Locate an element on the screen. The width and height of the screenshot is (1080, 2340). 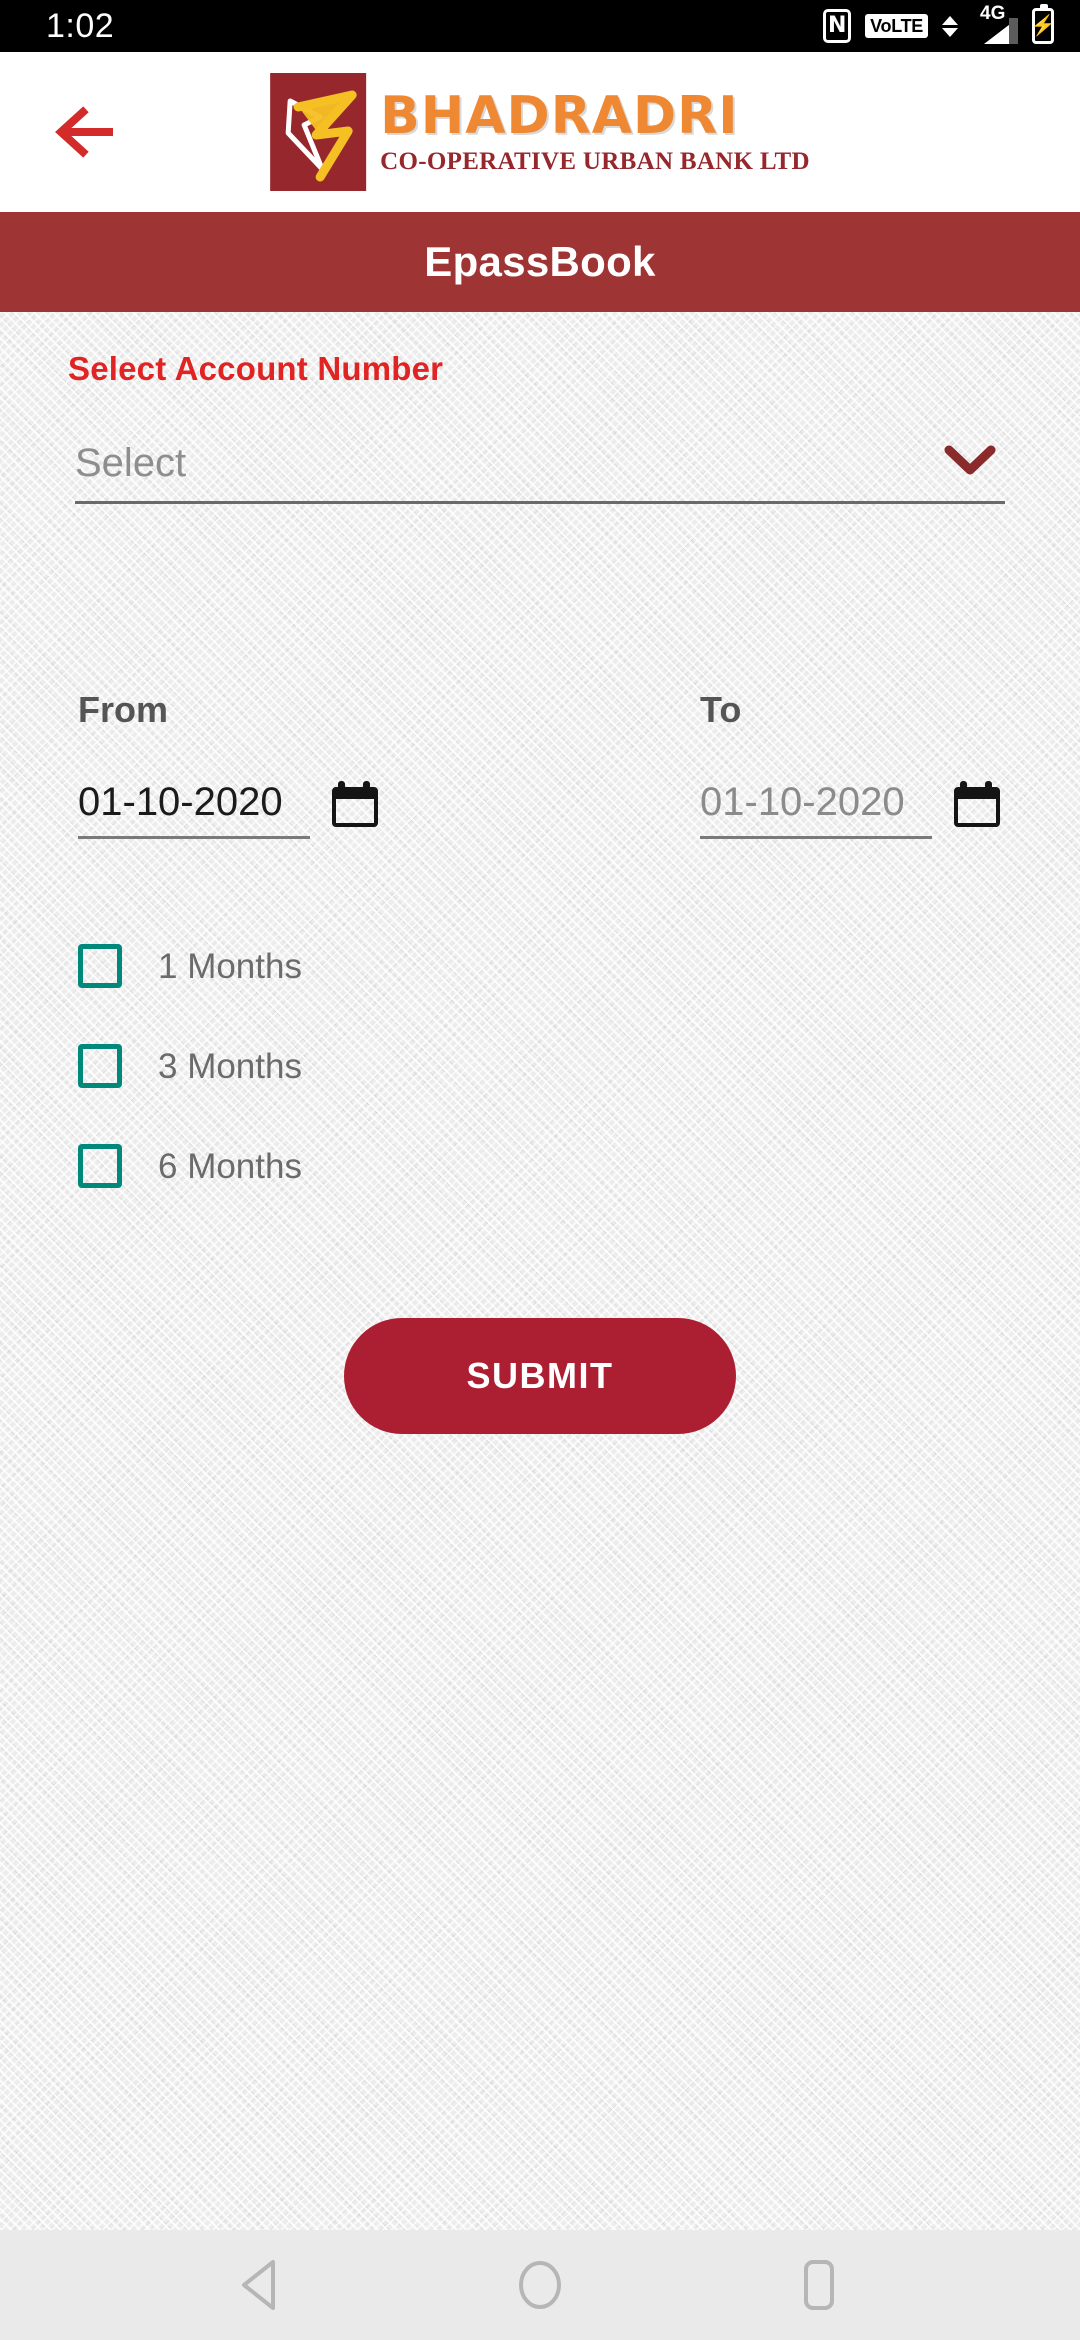
to-date-group: To 01-10-2020 is located at coordinates (850, 765).